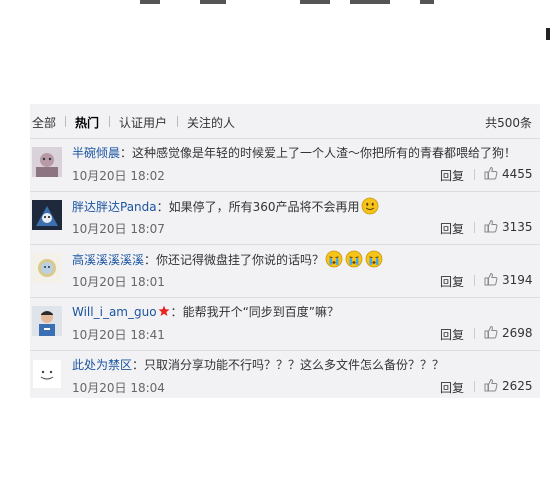 The width and height of the screenshot is (550, 499). I want to click on like-button: 3135, so click(508, 227).